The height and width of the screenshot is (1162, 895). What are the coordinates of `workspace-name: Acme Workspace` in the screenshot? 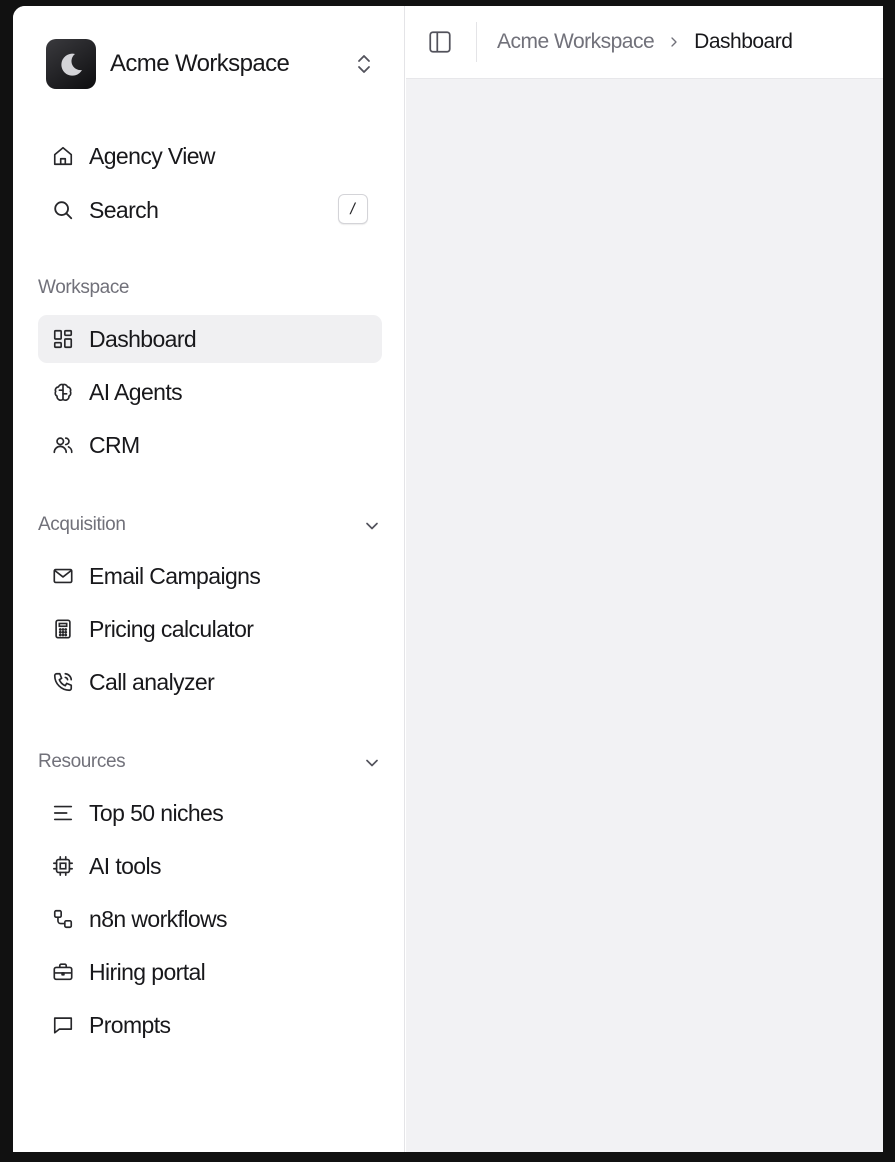 It's located at (200, 63).